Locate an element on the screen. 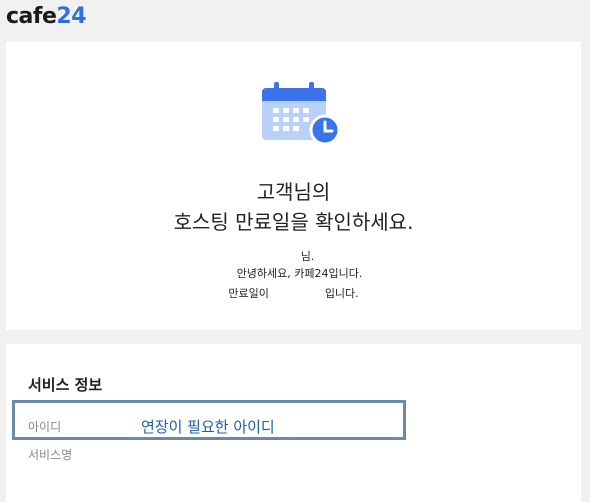 This screenshot has width=590, height=502. cafe24-logo: cafe24 is located at coordinates (46, 16).